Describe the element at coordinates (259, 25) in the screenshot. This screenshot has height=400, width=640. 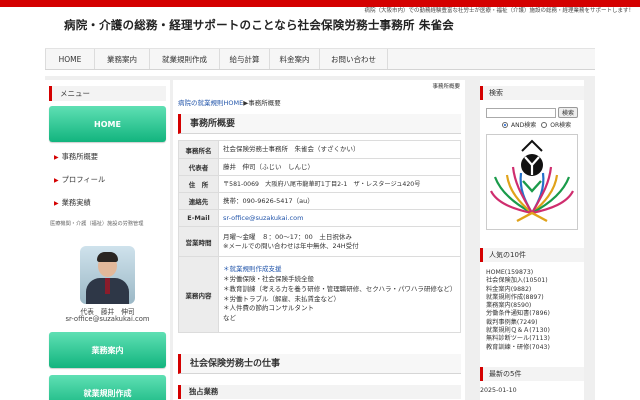
I see `site-title: 病院・介護の総務・経理サポートのことなら社会保険労務士事務所 朱雀会` at that location.